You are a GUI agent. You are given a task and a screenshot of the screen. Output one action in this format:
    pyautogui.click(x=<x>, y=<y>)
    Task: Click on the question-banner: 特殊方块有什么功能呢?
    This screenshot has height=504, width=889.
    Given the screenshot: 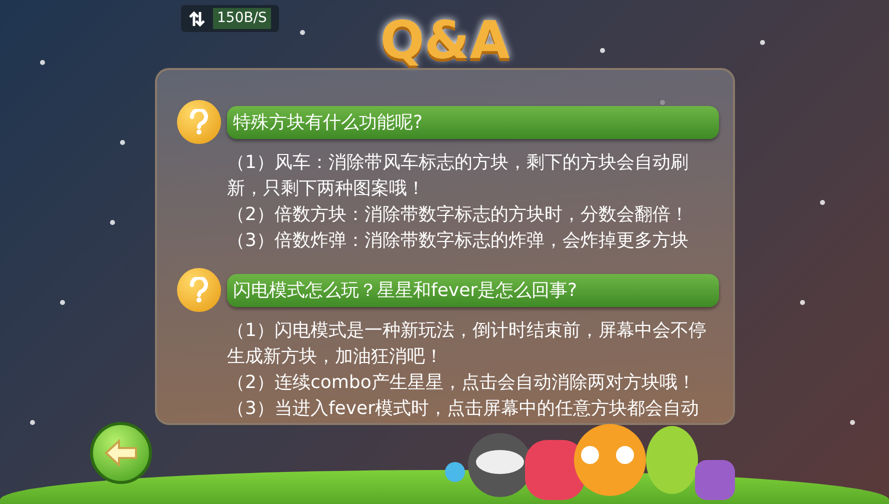 What is the action you would take?
    pyautogui.click(x=473, y=122)
    